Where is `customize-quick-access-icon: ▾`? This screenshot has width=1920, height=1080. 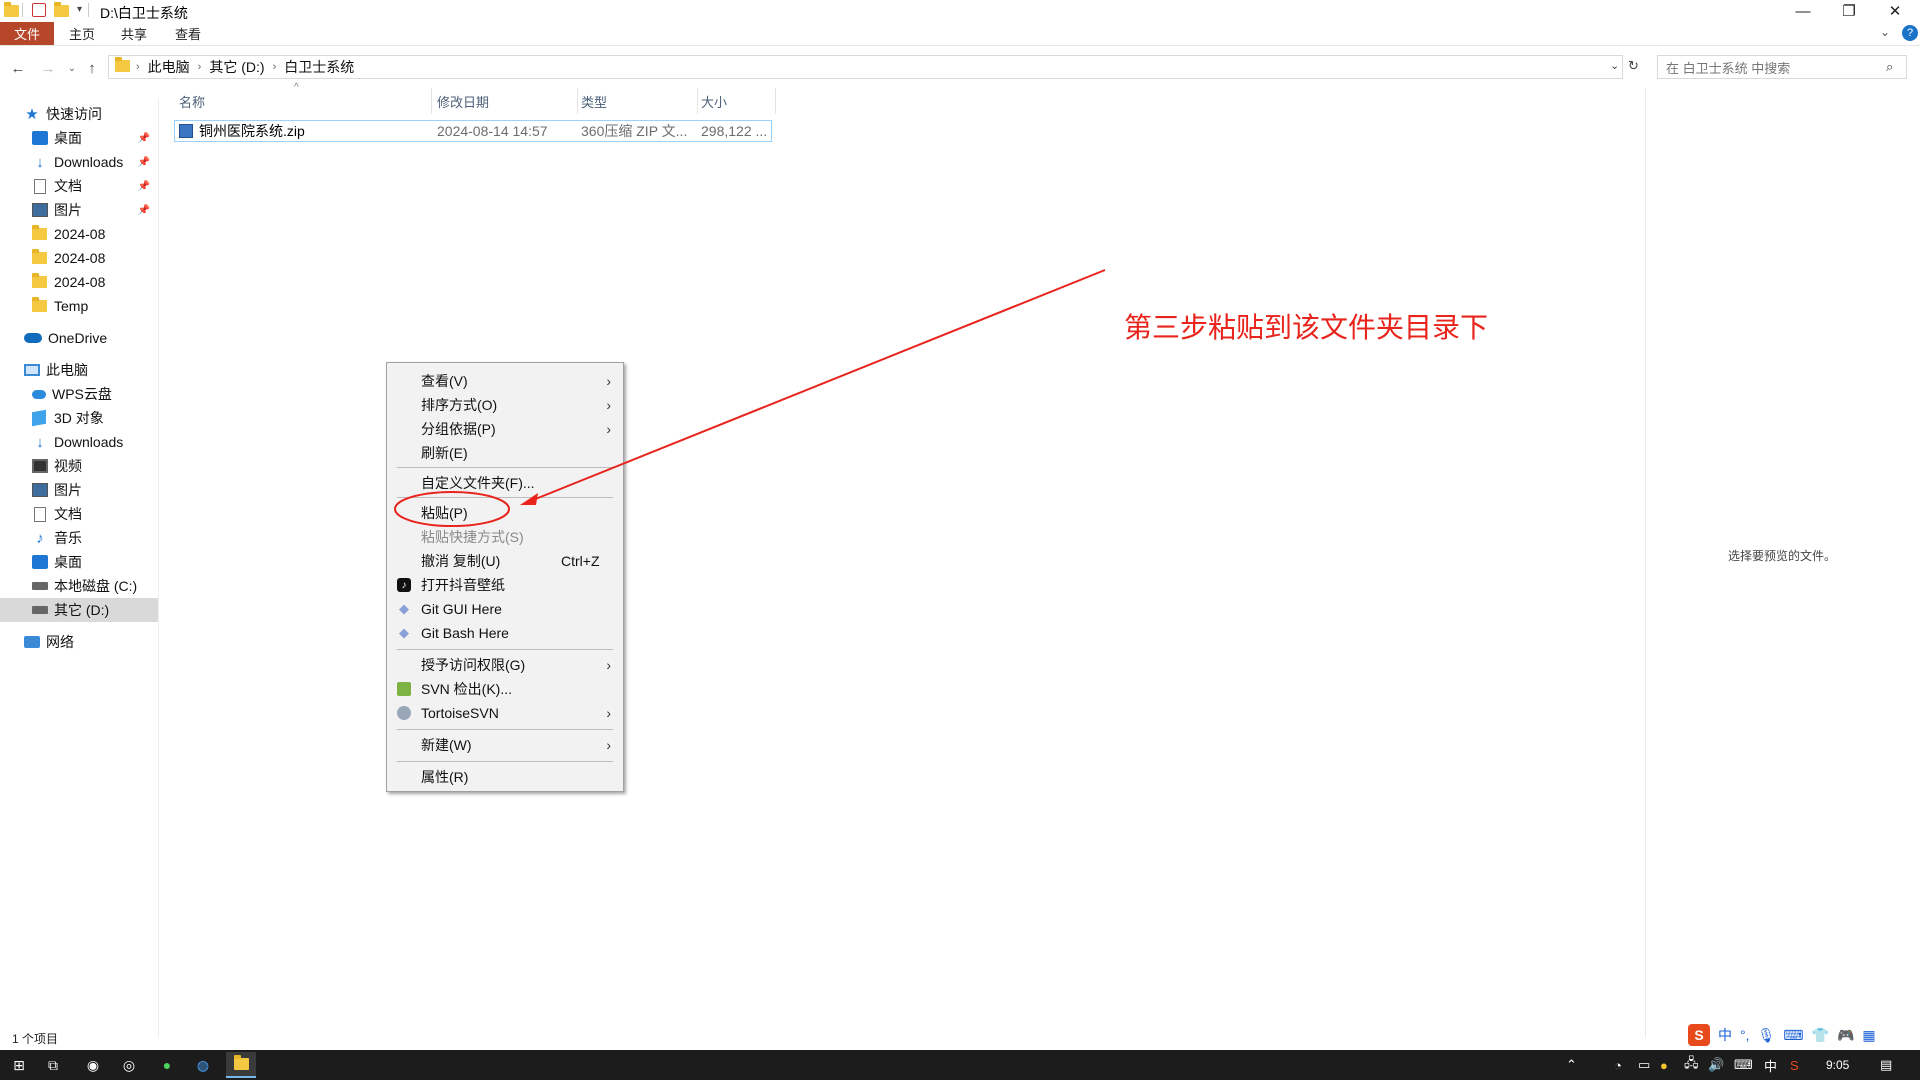
customize-quick-access-icon: ▾ is located at coordinates (79, 9).